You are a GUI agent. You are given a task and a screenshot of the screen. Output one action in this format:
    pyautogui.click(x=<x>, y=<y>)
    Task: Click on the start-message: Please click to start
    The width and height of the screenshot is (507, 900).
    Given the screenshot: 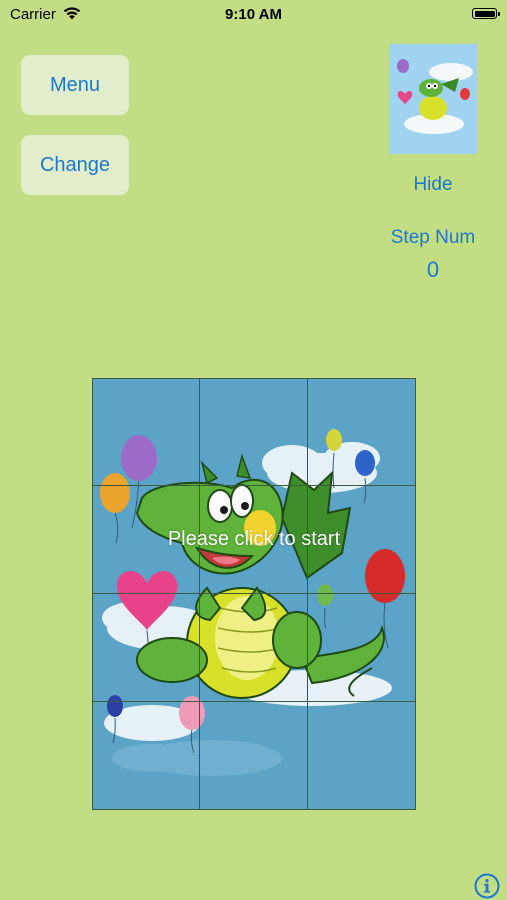 What is the action you would take?
    pyautogui.click(x=254, y=539)
    